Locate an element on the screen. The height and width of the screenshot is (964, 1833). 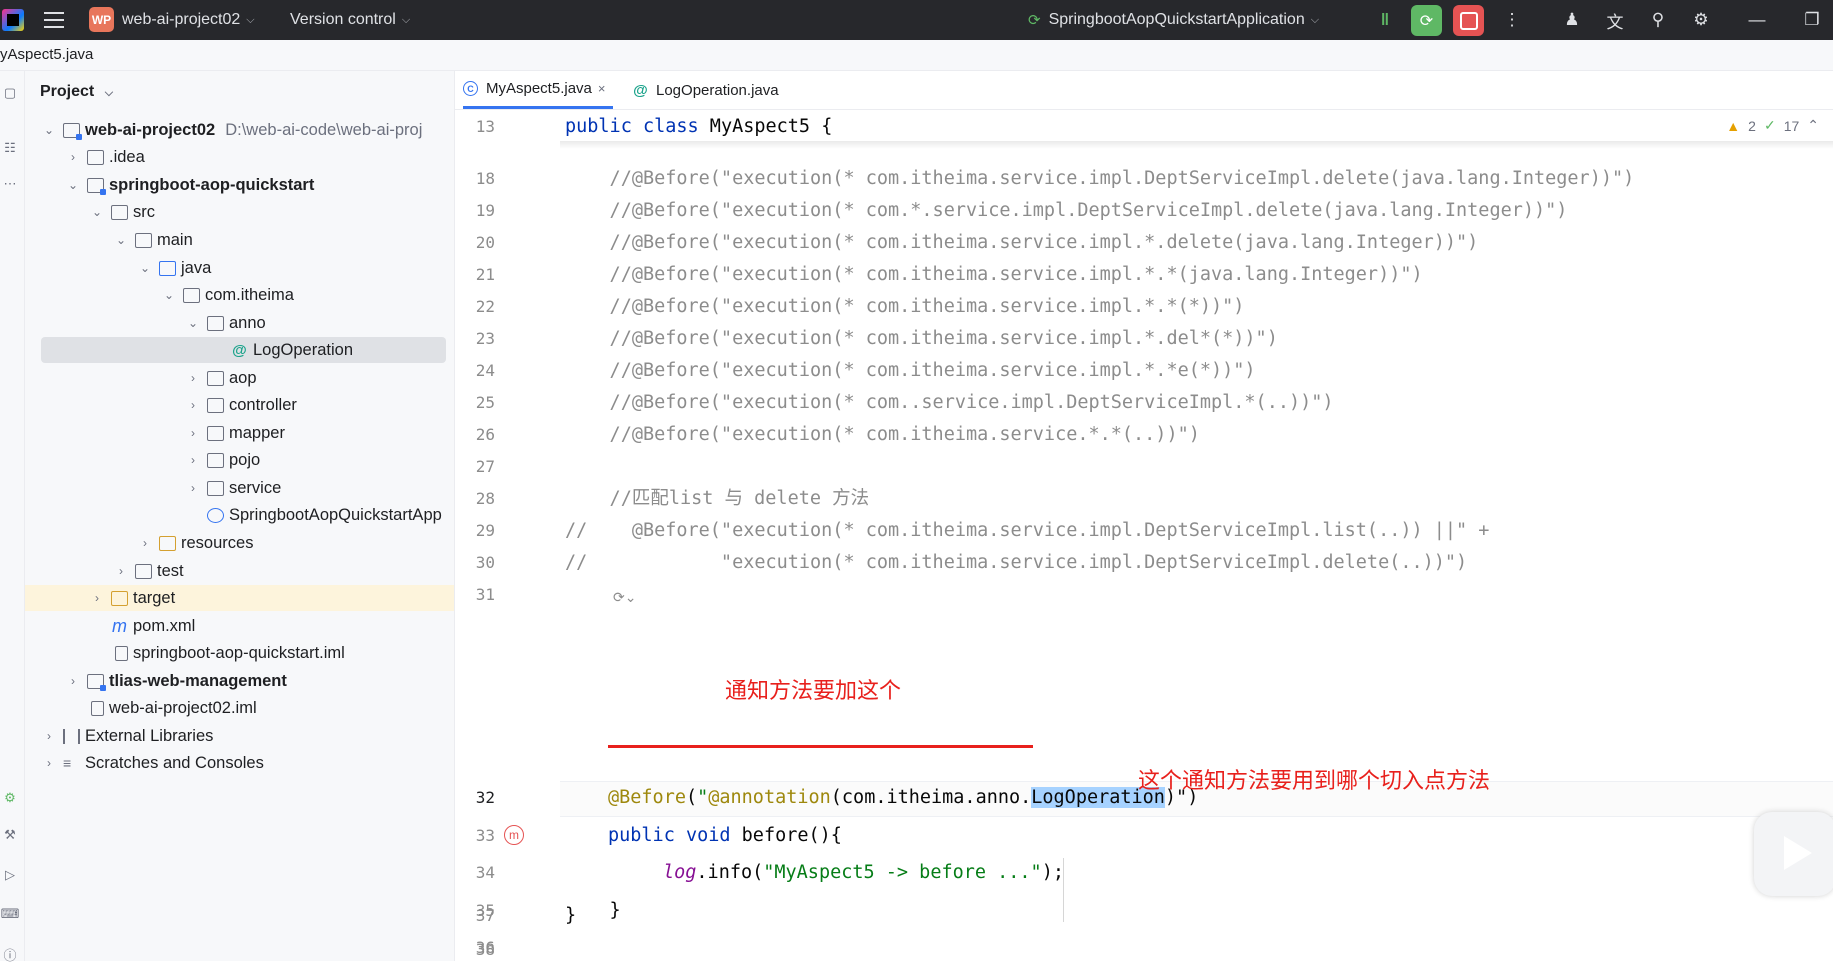
tree-item-src: ⌄ src is located at coordinates (239, 212).